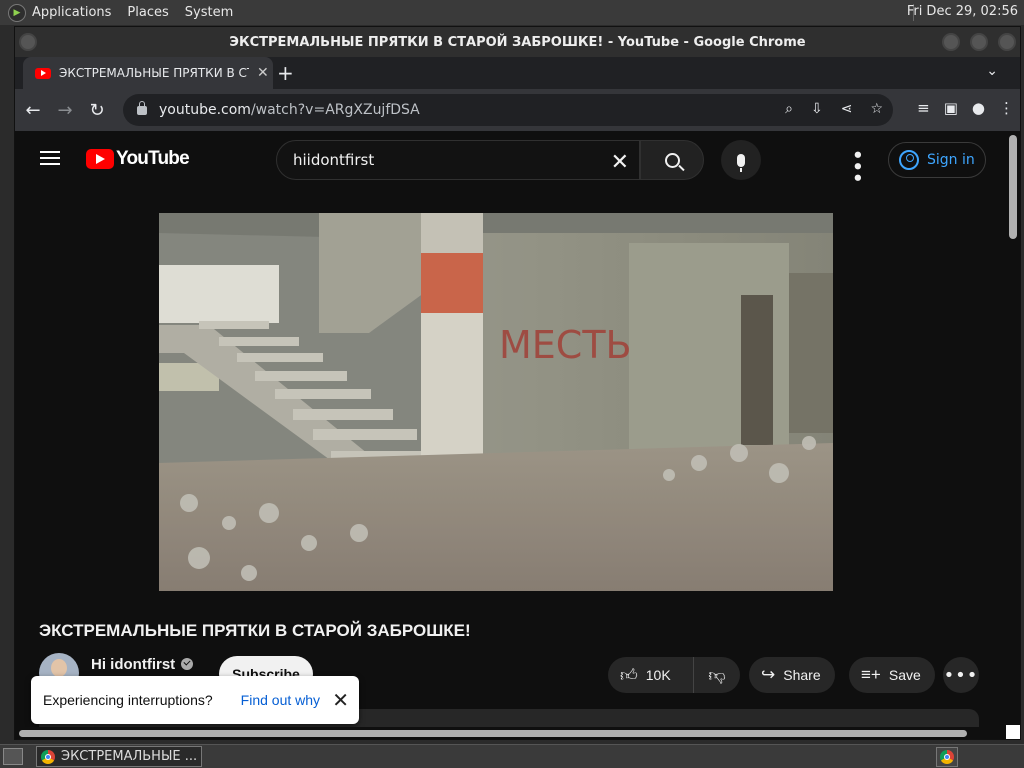  Describe the element at coordinates (340, 700) in the screenshot. I see `toast-close-icon: ✕` at that location.